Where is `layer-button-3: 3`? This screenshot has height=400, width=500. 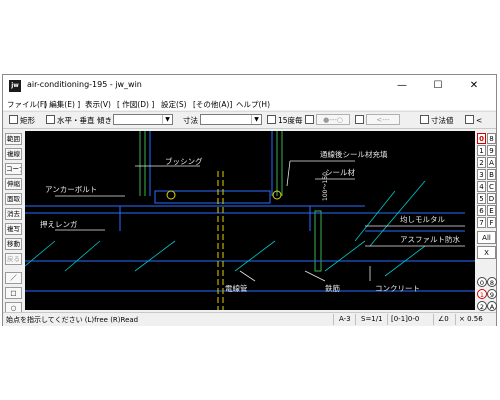 layer-button-3: 3 is located at coordinates (481, 174).